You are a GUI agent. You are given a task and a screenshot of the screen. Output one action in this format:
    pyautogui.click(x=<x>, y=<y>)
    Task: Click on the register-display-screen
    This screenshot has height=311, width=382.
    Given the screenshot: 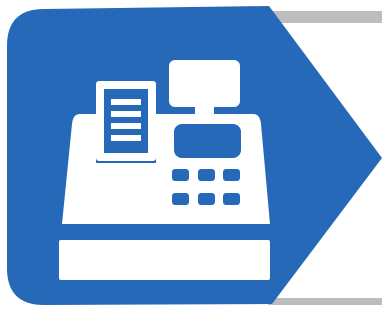 What is the action you would take?
    pyautogui.click(x=204, y=83)
    